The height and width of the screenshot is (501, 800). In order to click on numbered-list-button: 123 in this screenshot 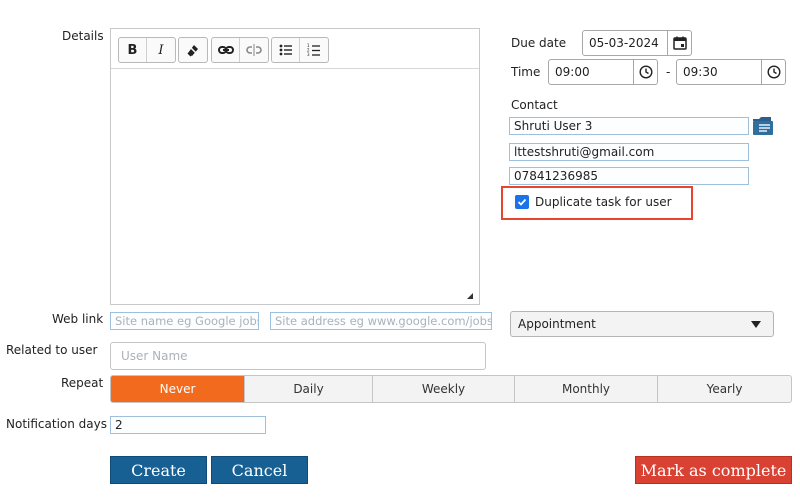, I will do `click(314, 50)`.